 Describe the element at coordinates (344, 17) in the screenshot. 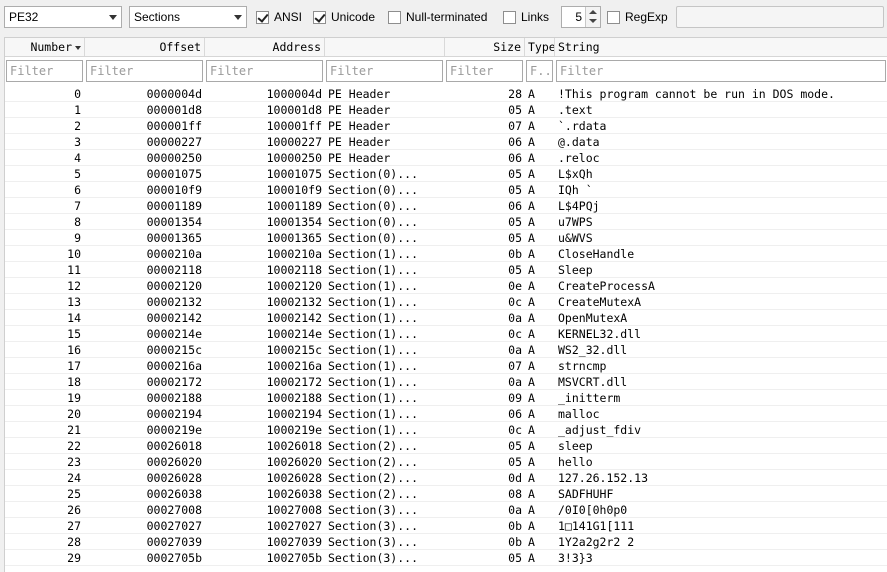

I see `unicode-checkbox: Unicode` at that location.